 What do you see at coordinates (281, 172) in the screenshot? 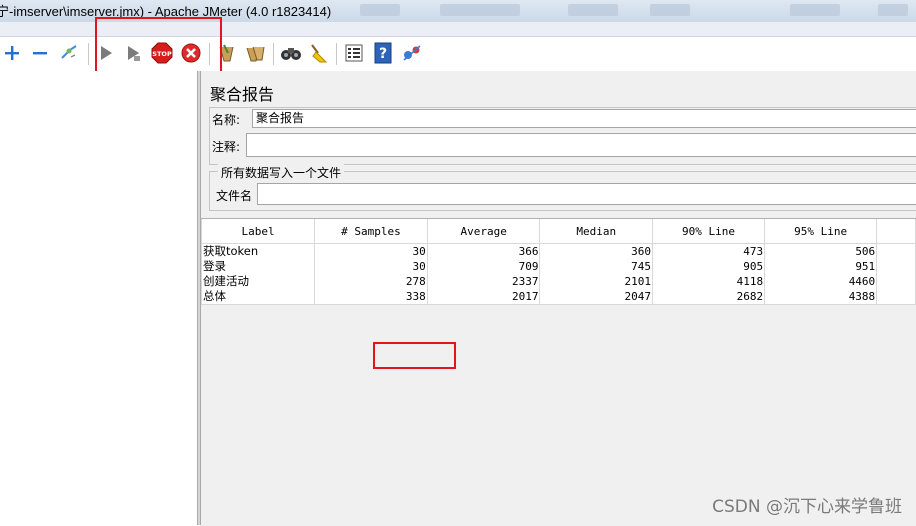
I see `file-group-title: 所有数据写入一个文件` at bounding box center [281, 172].